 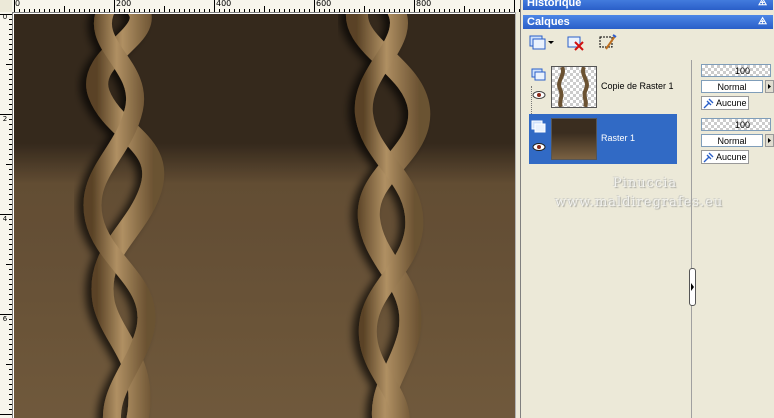 I want to click on delete-layer-button, so click(x=576, y=42).